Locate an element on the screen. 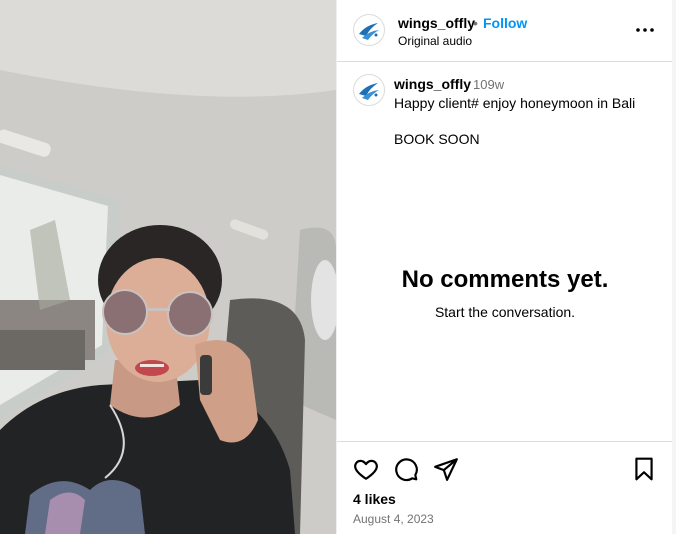 The height and width of the screenshot is (534, 676). post-date: August 4, 2023 is located at coordinates (393, 519).